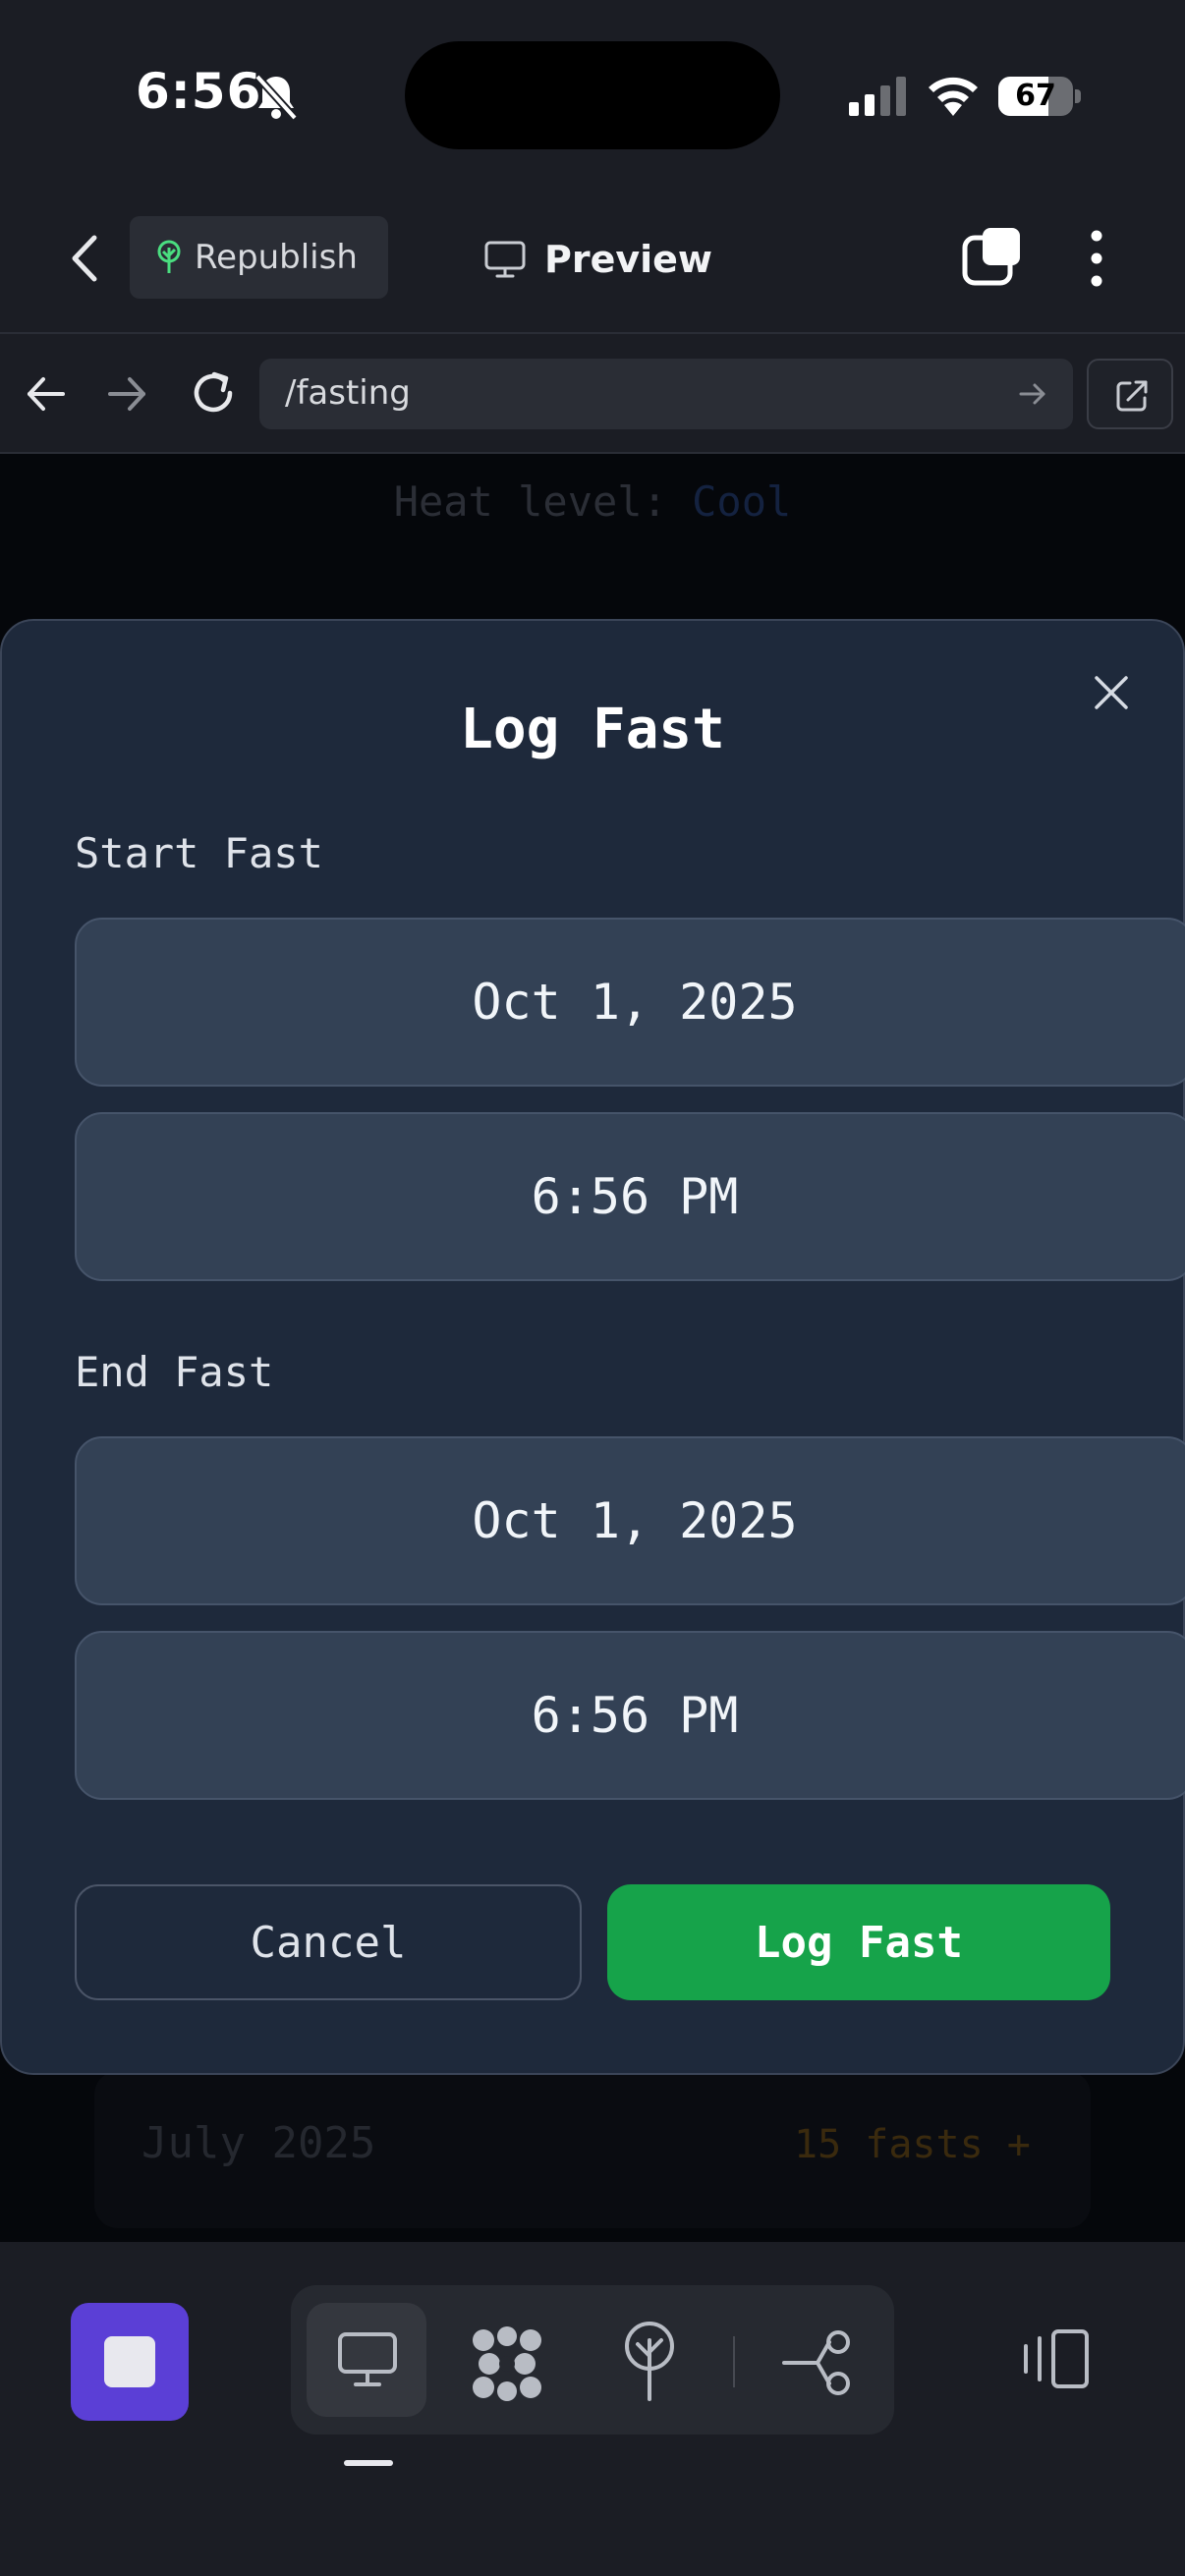 The height and width of the screenshot is (2576, 1185). I want to click on arrow-left-icon, so click(46, 394).